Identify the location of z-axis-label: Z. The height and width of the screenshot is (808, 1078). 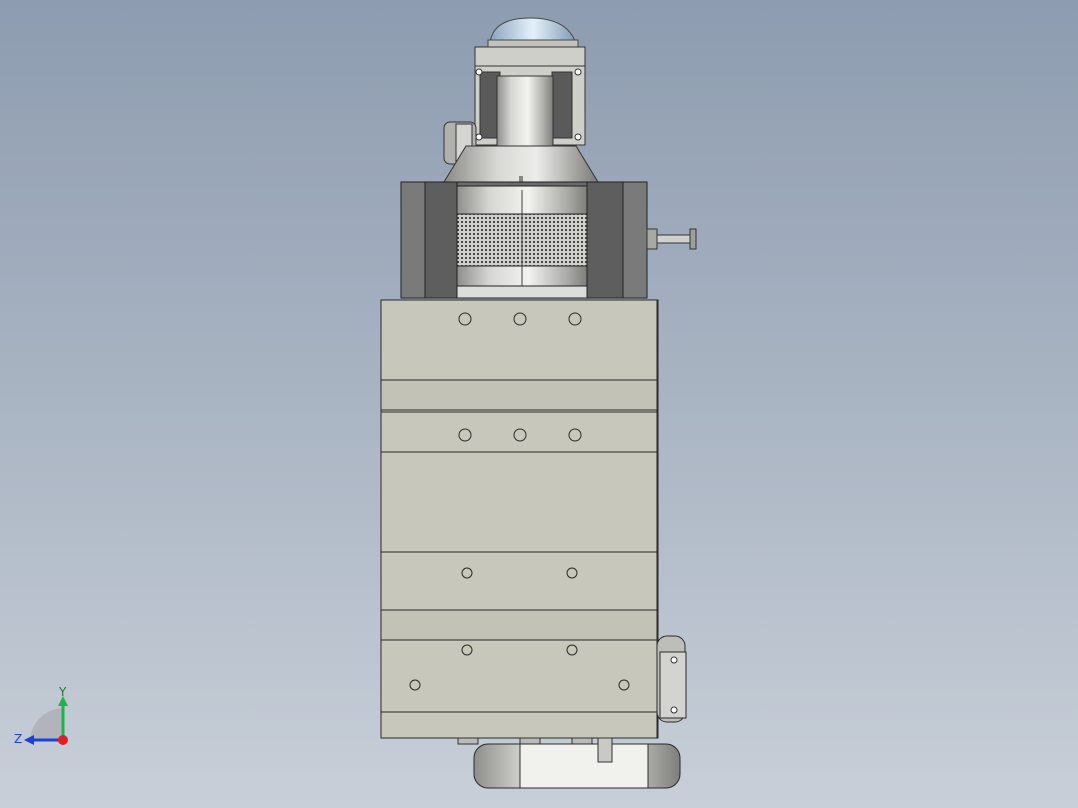
(18, 739).